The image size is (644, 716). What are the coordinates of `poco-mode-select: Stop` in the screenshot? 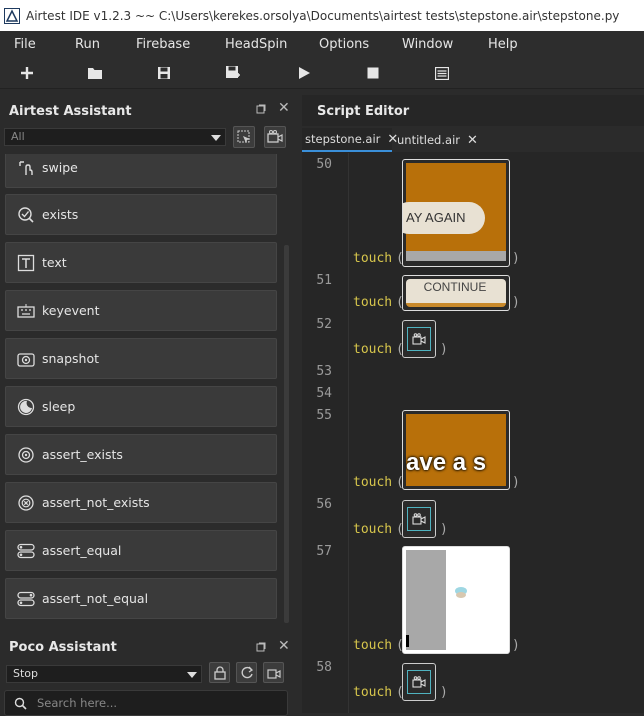 It's located at (104, 674).